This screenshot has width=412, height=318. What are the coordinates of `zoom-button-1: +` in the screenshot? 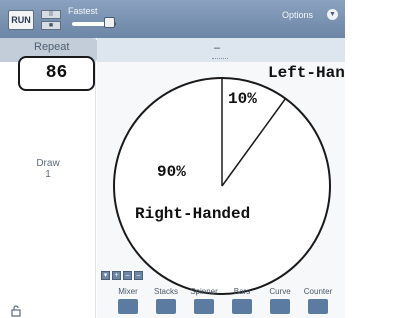 It's located at (116, 275).